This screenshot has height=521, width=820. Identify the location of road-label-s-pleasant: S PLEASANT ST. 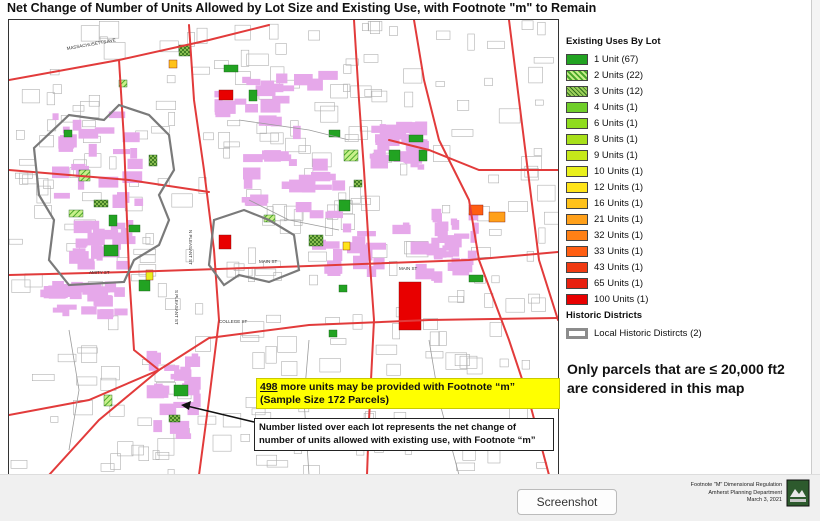
(176, 307).